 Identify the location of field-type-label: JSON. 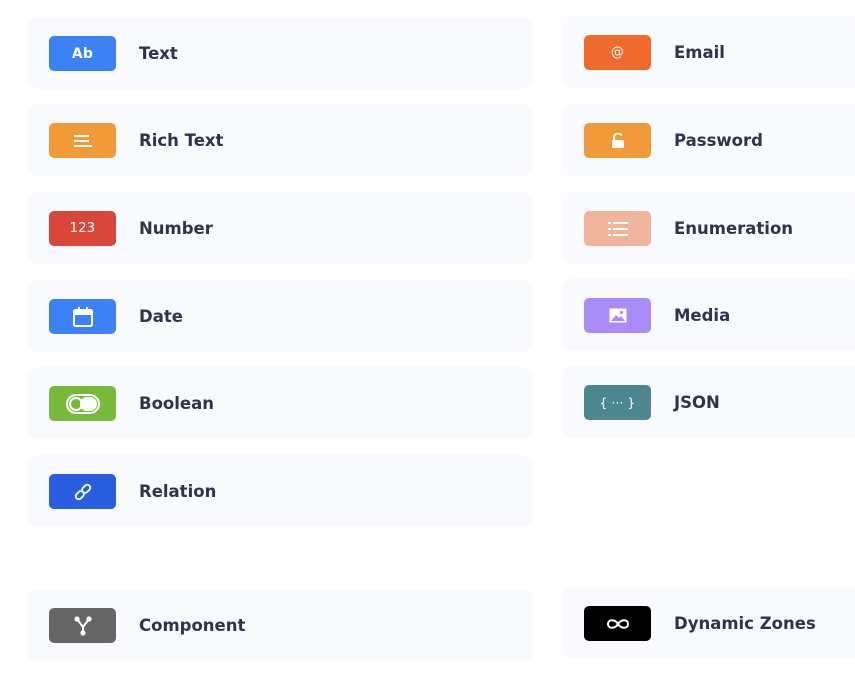
(697, 402).